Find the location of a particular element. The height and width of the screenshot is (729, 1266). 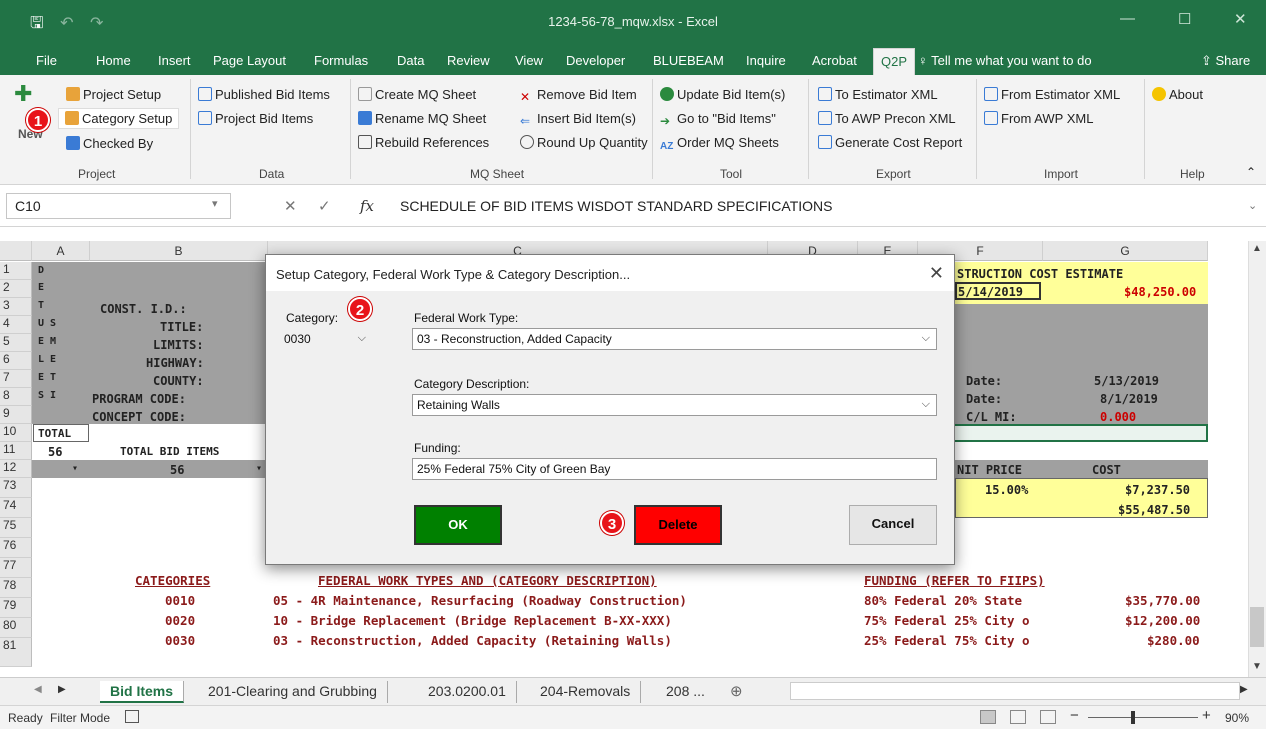

insert-function-icon: fx is located at coordinates (367, 206).